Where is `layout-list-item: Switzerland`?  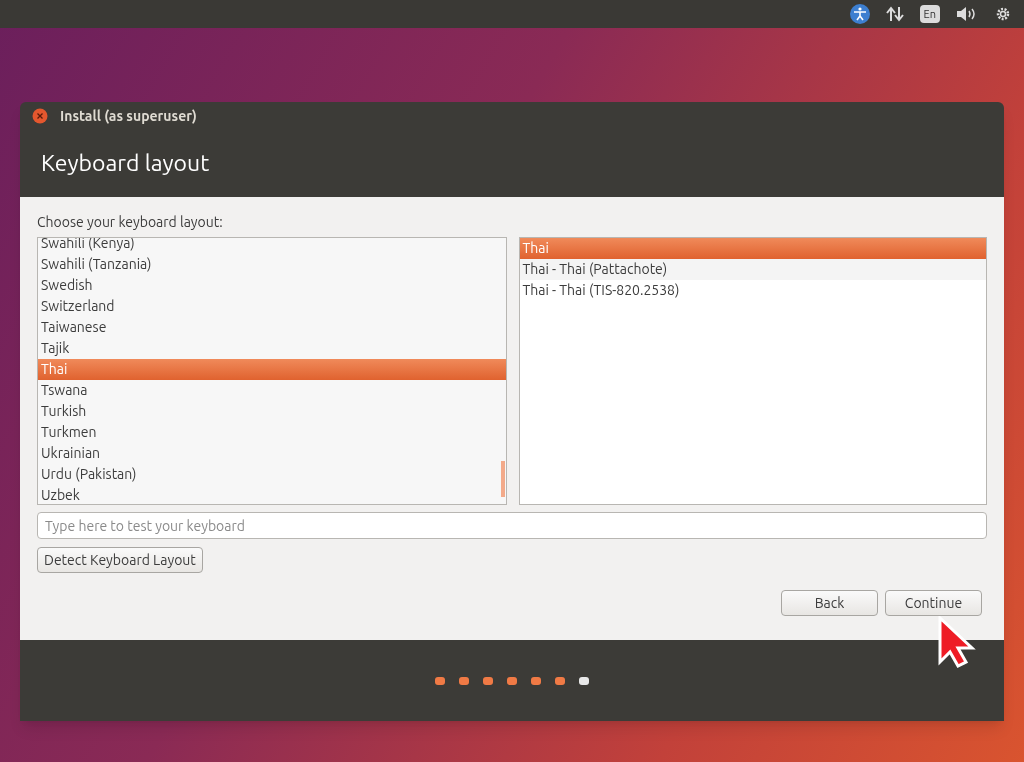
layout-list-item: Switzerland is located at coordinates (272, 306).